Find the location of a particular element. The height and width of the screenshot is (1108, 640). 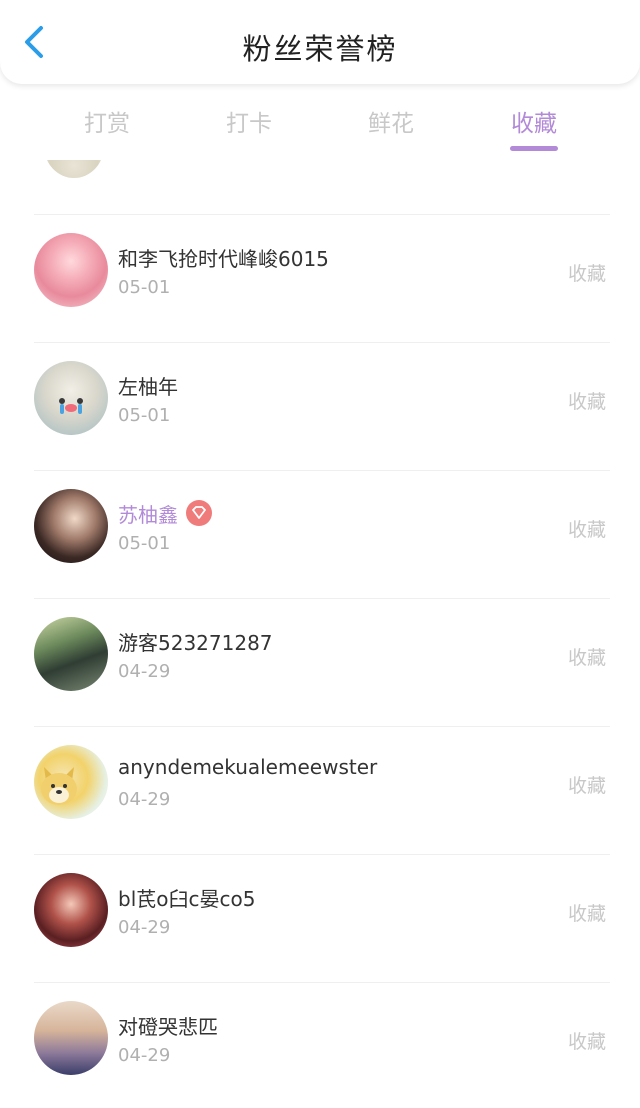

tab-checkin: 打卡 is located at coordinates (249, 121).